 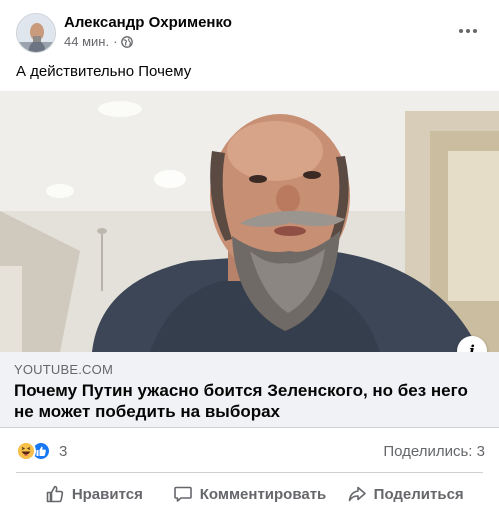 I want to click on like-button-label: Нравится, so click(x=107, y=494).